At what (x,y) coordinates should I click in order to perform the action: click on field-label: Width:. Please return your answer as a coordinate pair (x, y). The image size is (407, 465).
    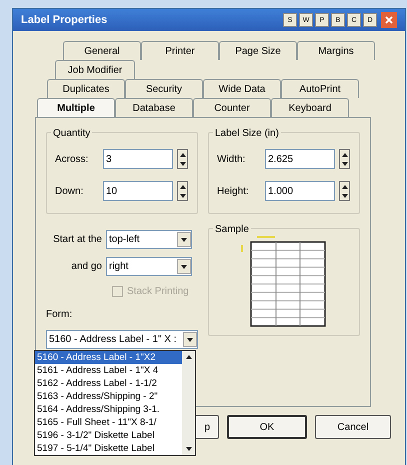
    Looking at the image, I should click on (231, 159).